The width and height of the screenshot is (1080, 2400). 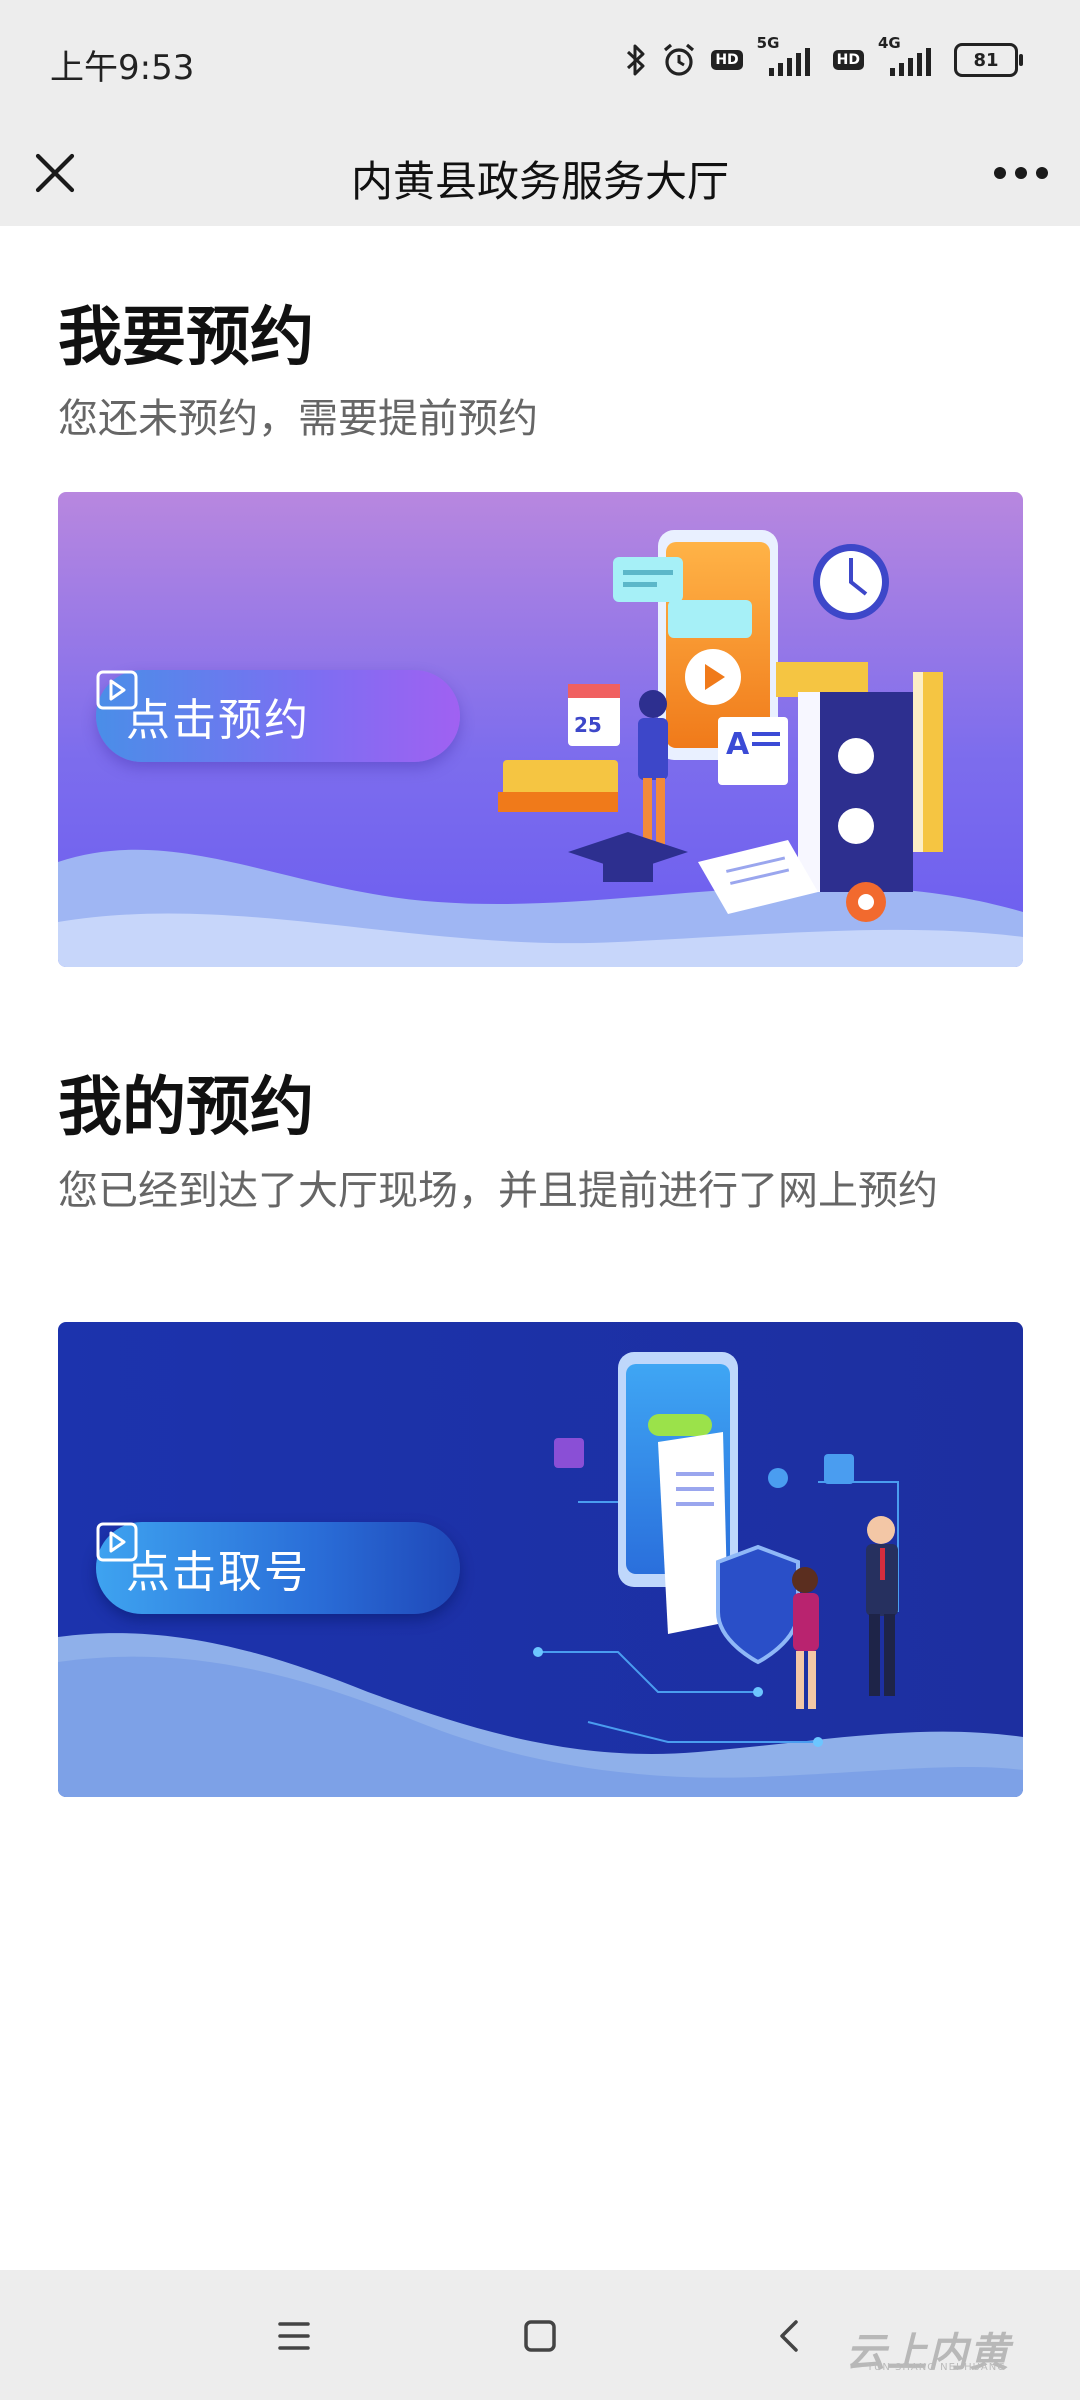 I want to click on more-icon, so click(x=1021, y=173).